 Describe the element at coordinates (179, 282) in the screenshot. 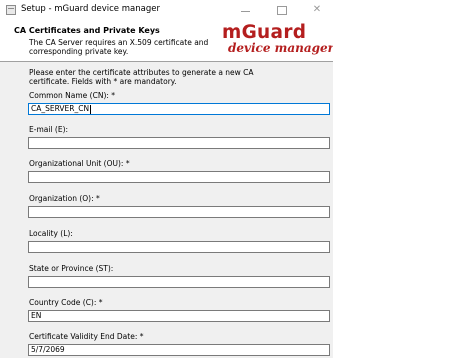

I see `state-province-input` at that location.